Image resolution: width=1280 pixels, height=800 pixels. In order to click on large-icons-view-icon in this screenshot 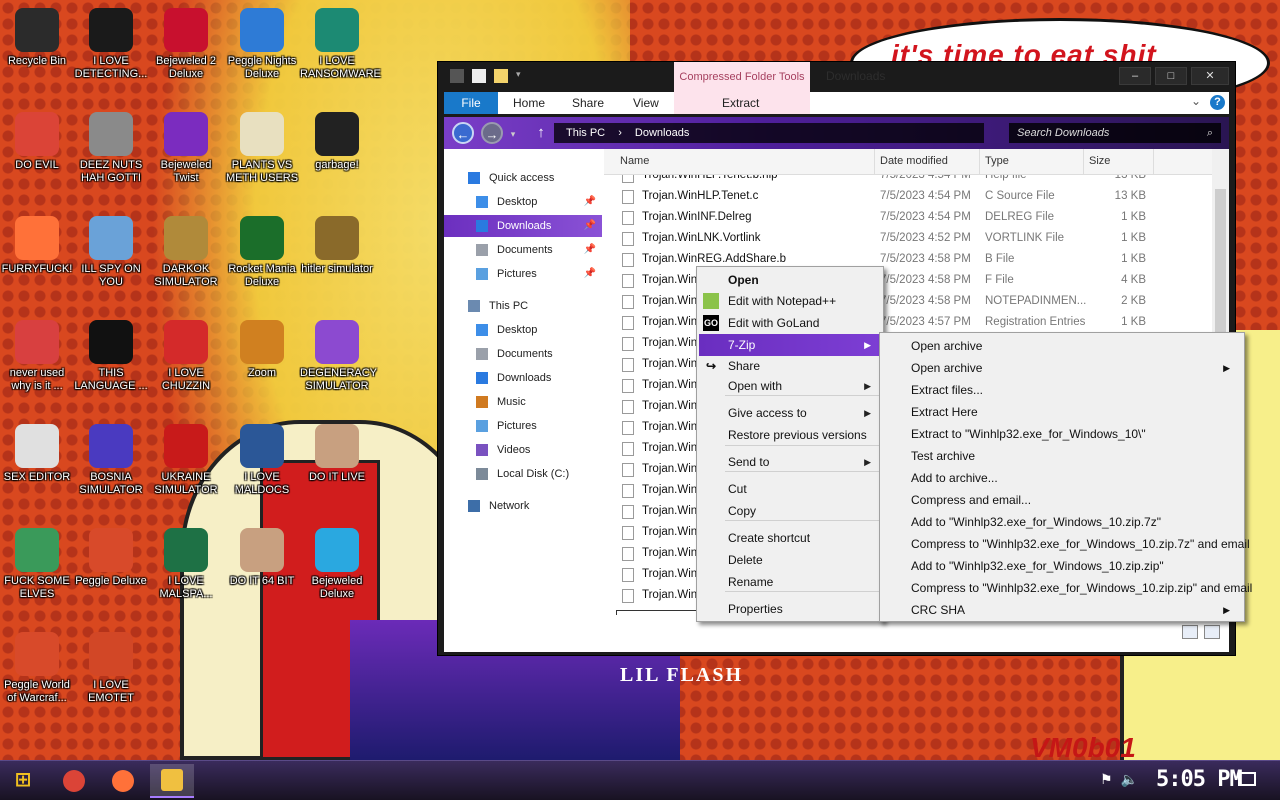, I will do `click(1212, 632)`.